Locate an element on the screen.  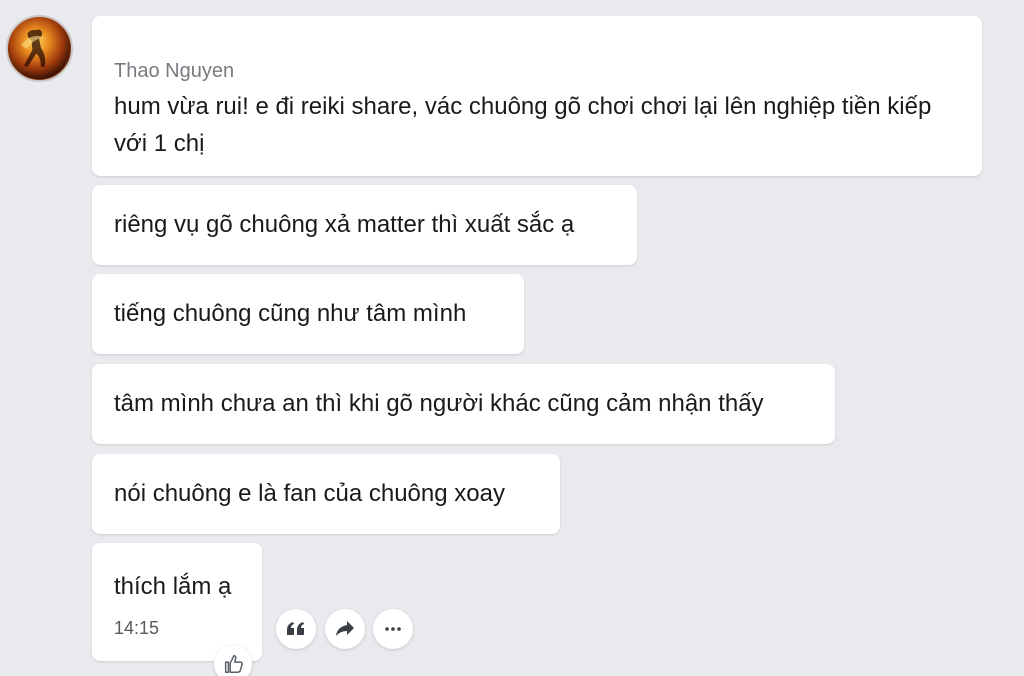
thumbs-up-icon is located at coordinates (233, 664).